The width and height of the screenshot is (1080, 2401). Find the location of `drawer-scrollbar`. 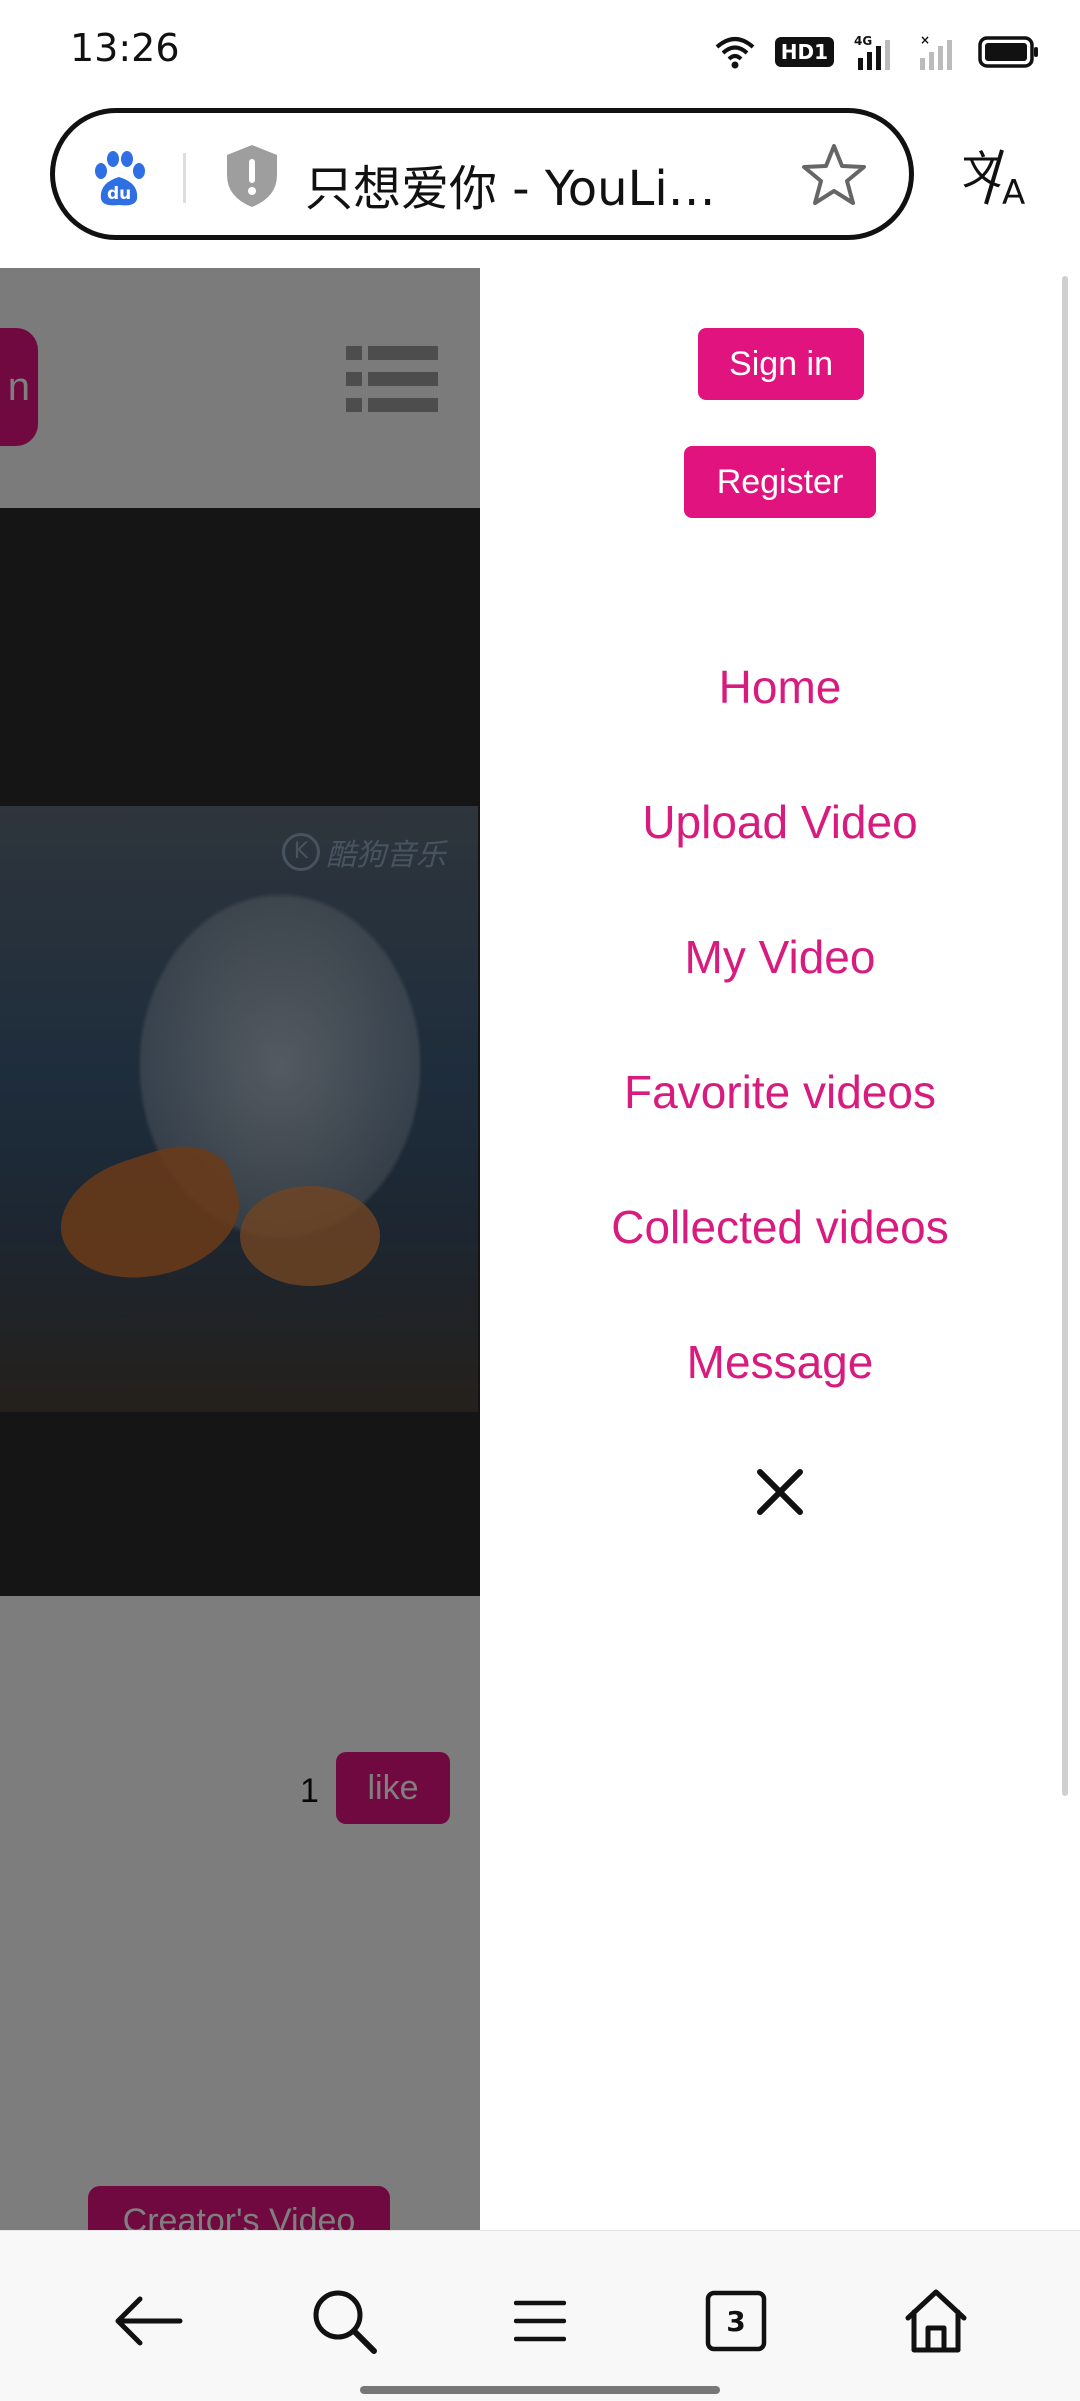

drawer-scrollbar is located at coordinates (1065, 1036).